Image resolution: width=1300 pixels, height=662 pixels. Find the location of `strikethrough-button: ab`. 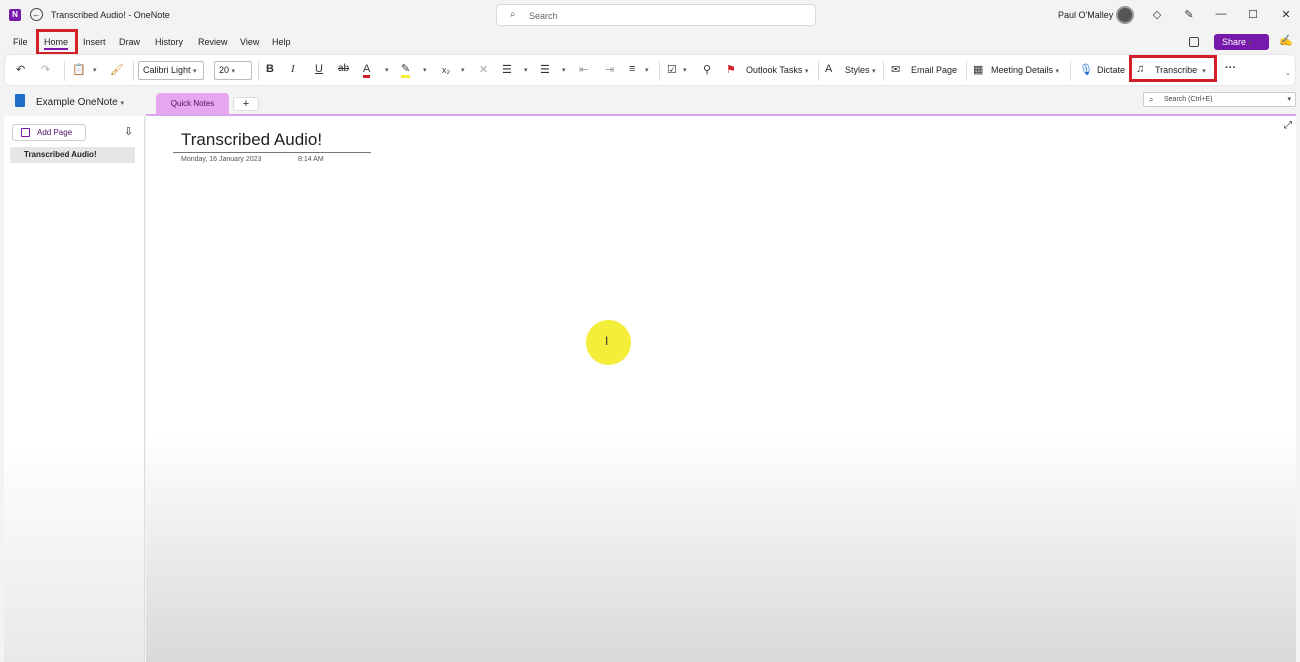

strikethrough-button: ab is located at coordinates (343, 68).